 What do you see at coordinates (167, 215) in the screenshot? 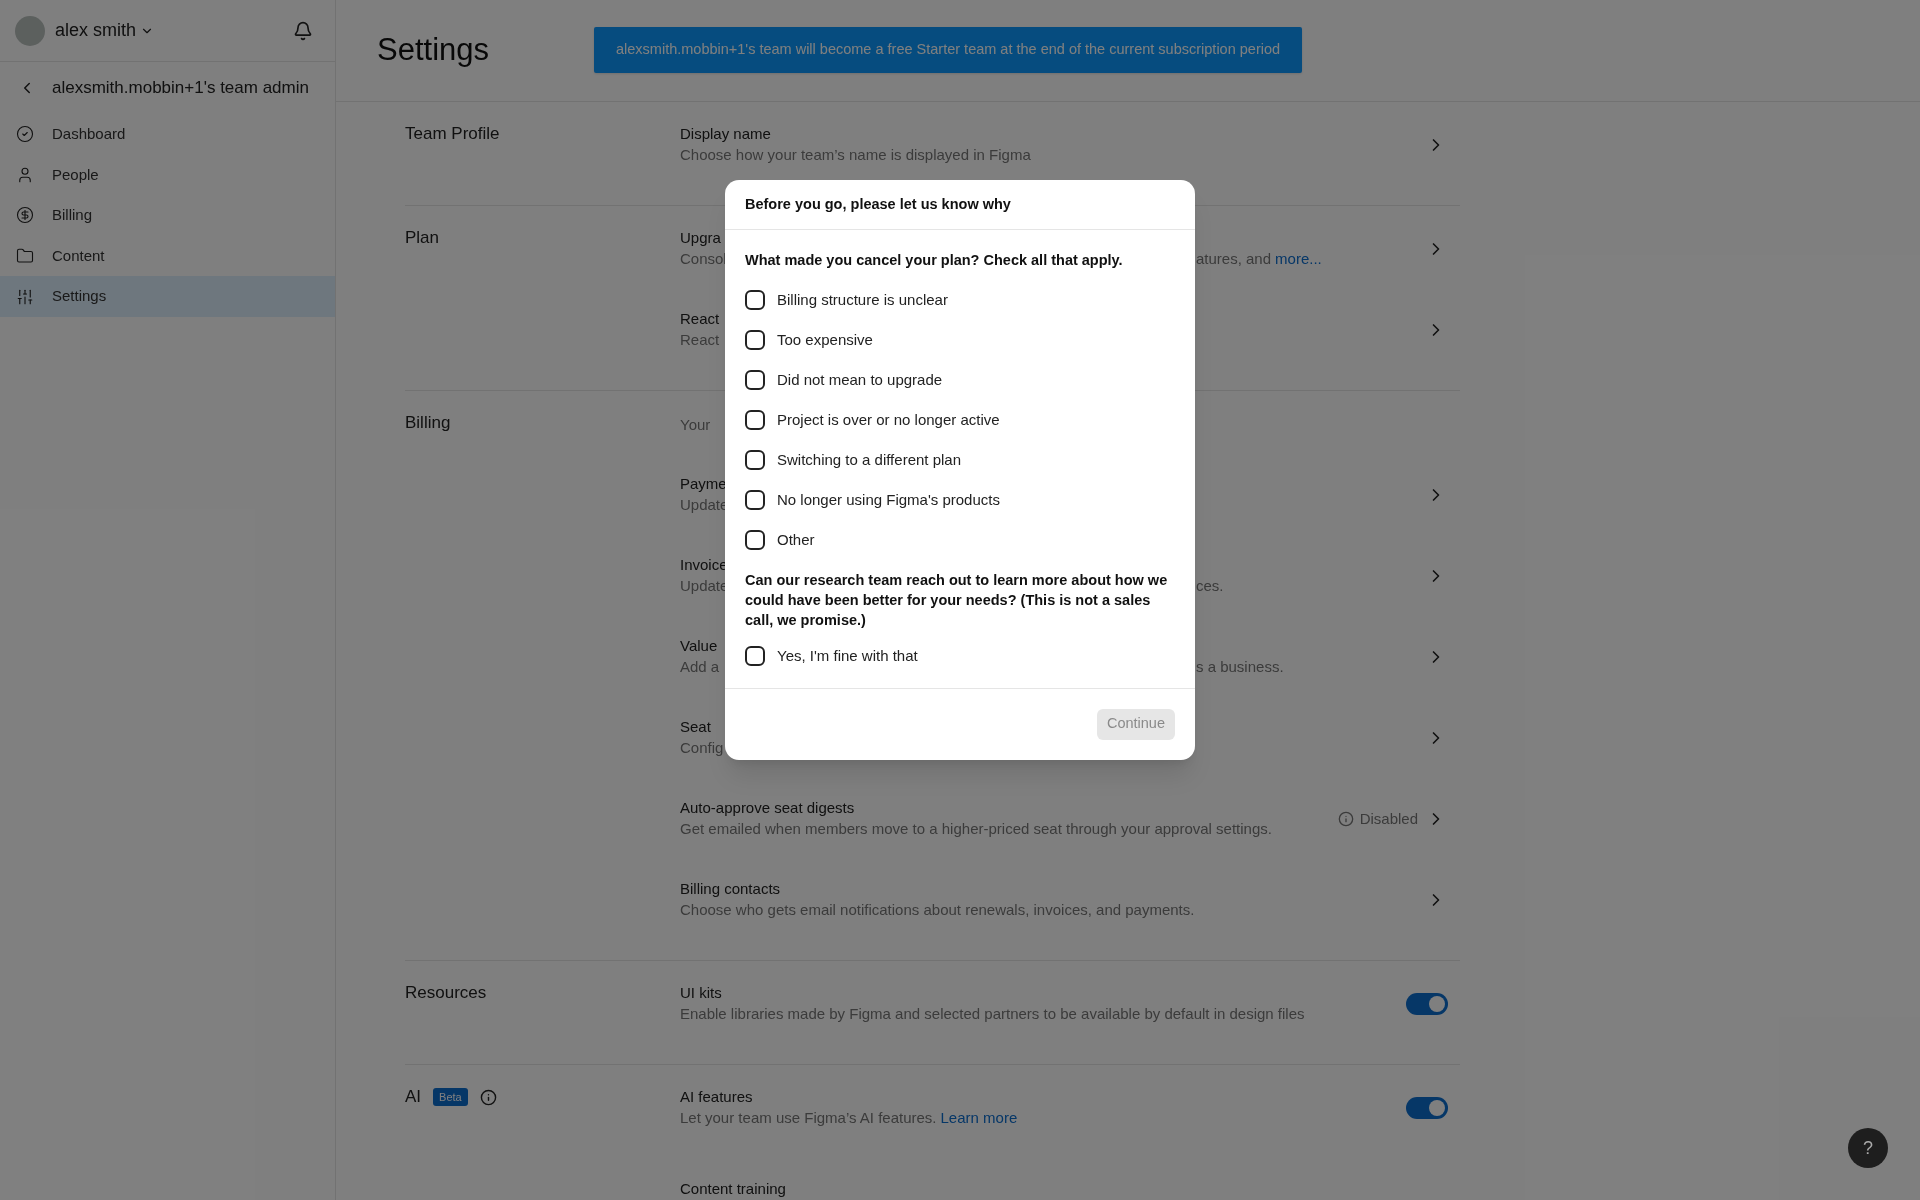
I see `sidebar-item: Billing` at bounding box center [167, 215].